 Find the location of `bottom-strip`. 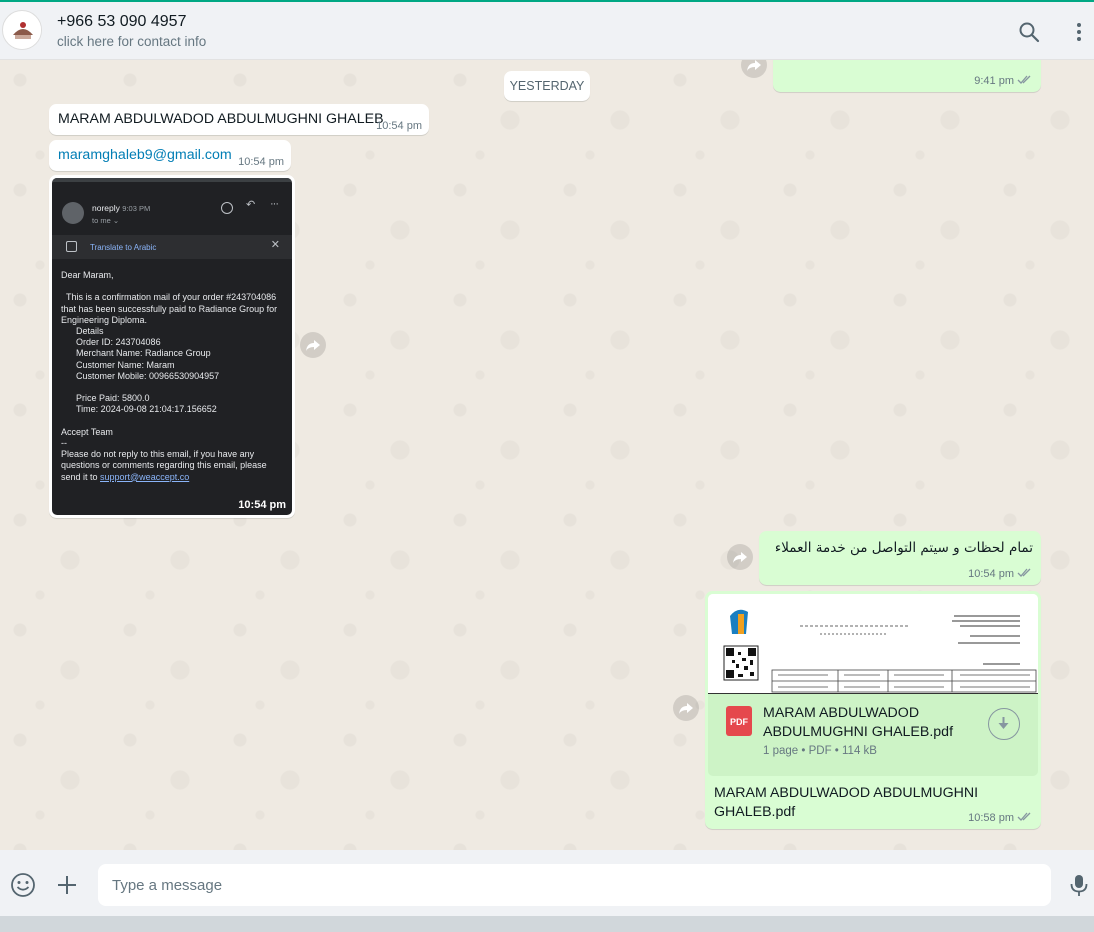

bottom-strip is located at coordinates (547, 924).